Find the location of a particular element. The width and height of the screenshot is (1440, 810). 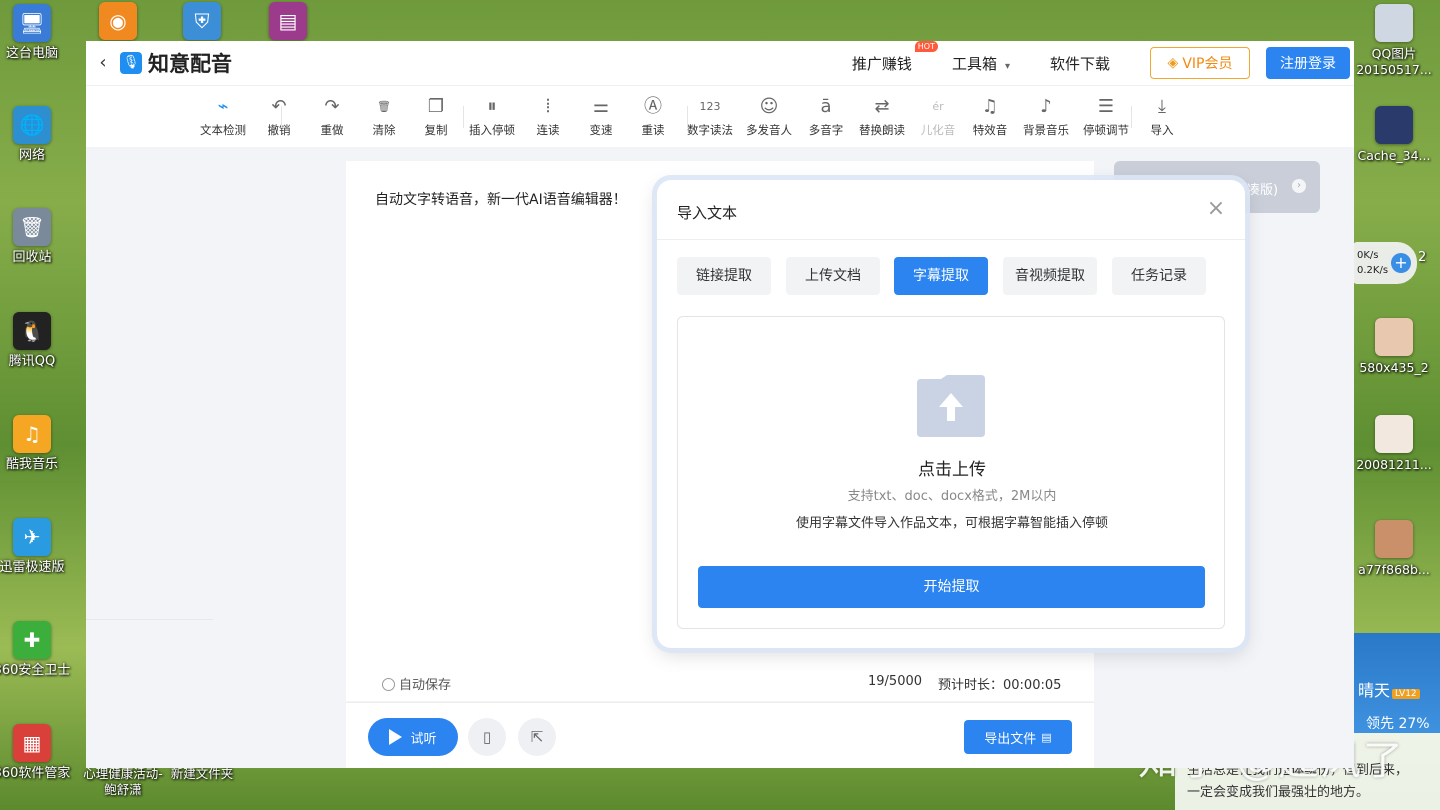

360-software-icon: ▦ is located at coordinates (32, 743).